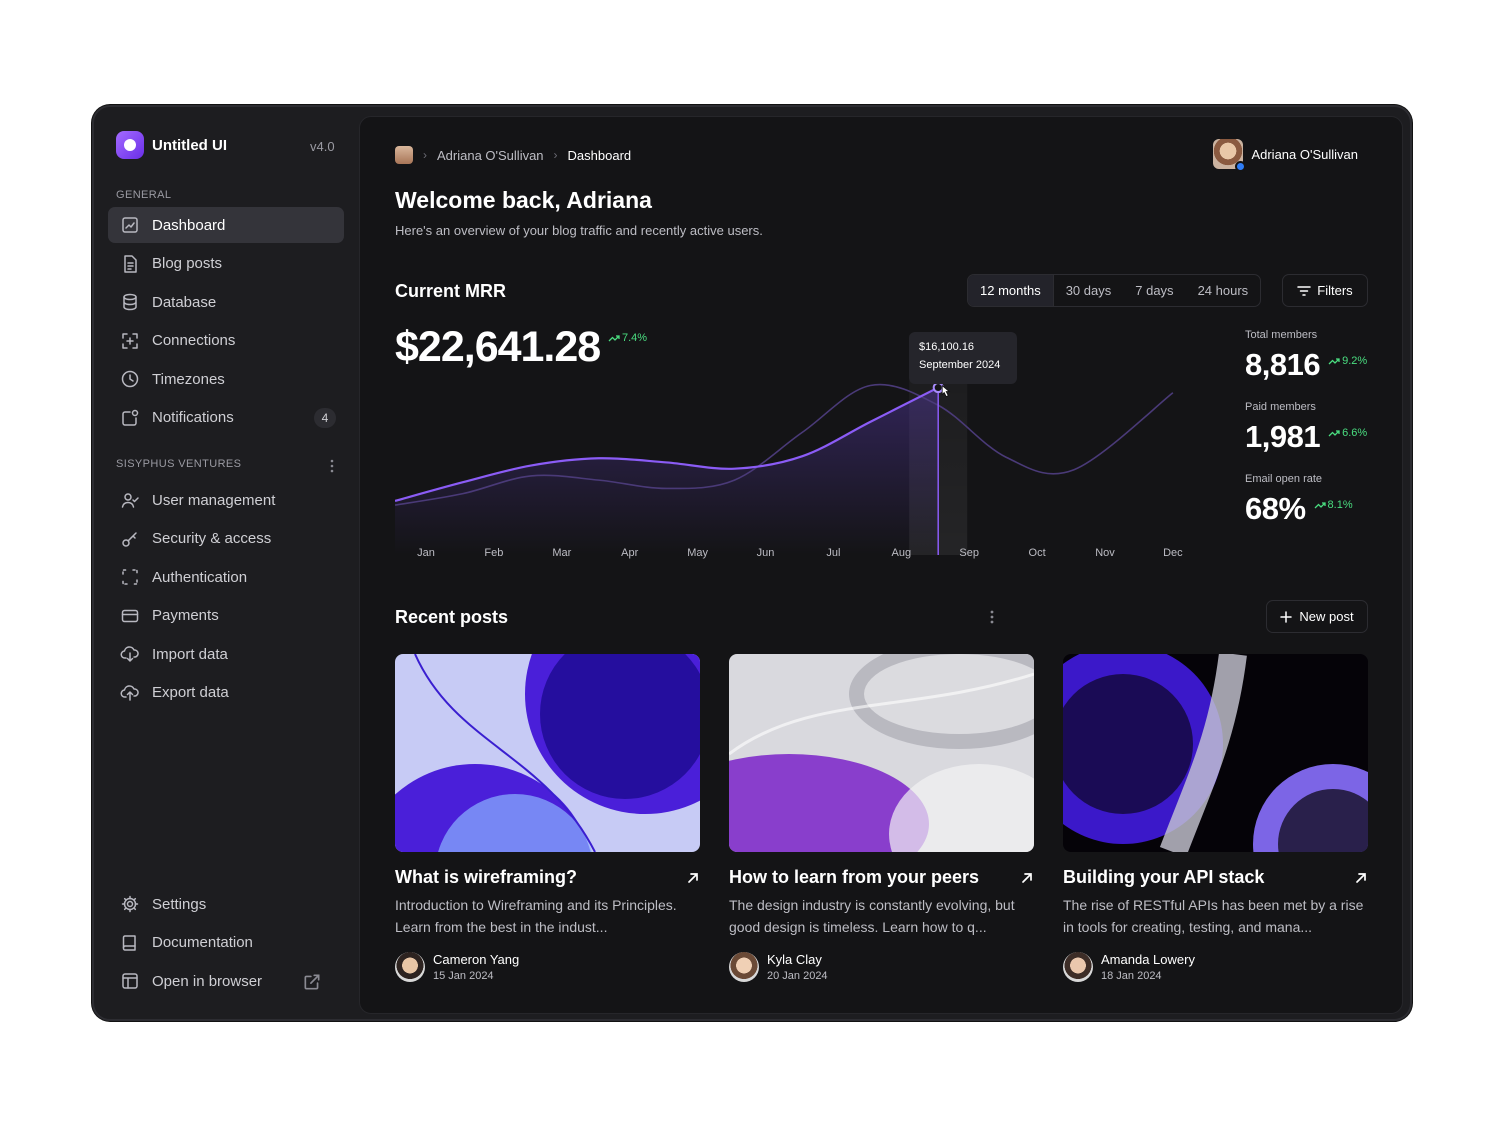 This screenshot has width=1504, height=1128. I want to click on sidebar-item-label: Export data, so click(190, 692).